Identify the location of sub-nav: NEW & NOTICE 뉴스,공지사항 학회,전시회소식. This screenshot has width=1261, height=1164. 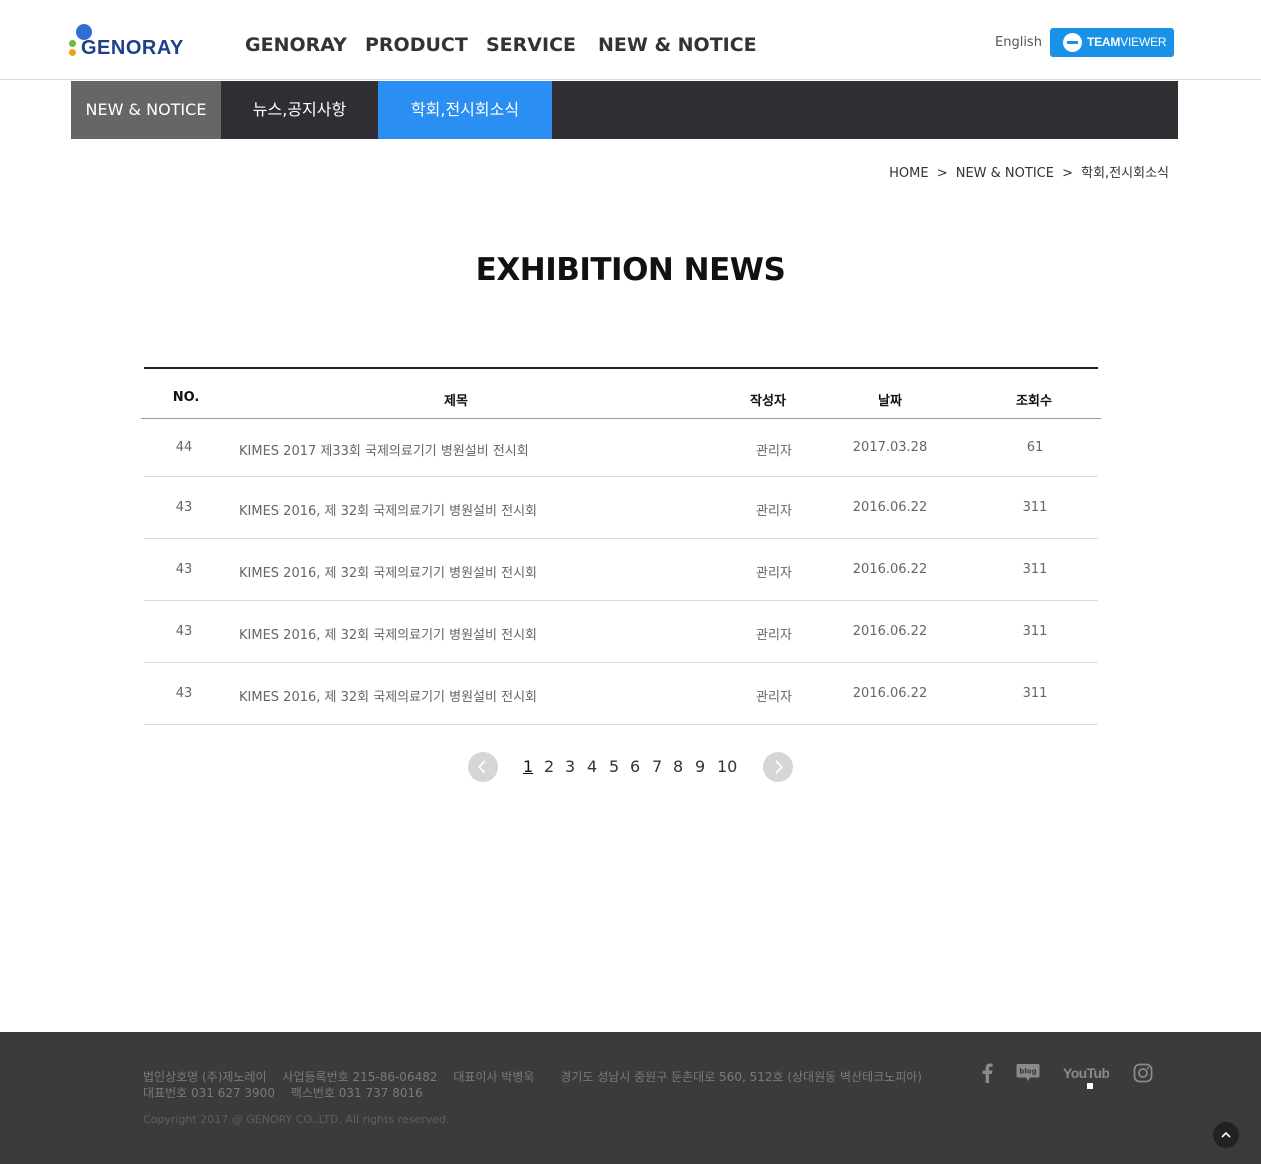
(624, 110).